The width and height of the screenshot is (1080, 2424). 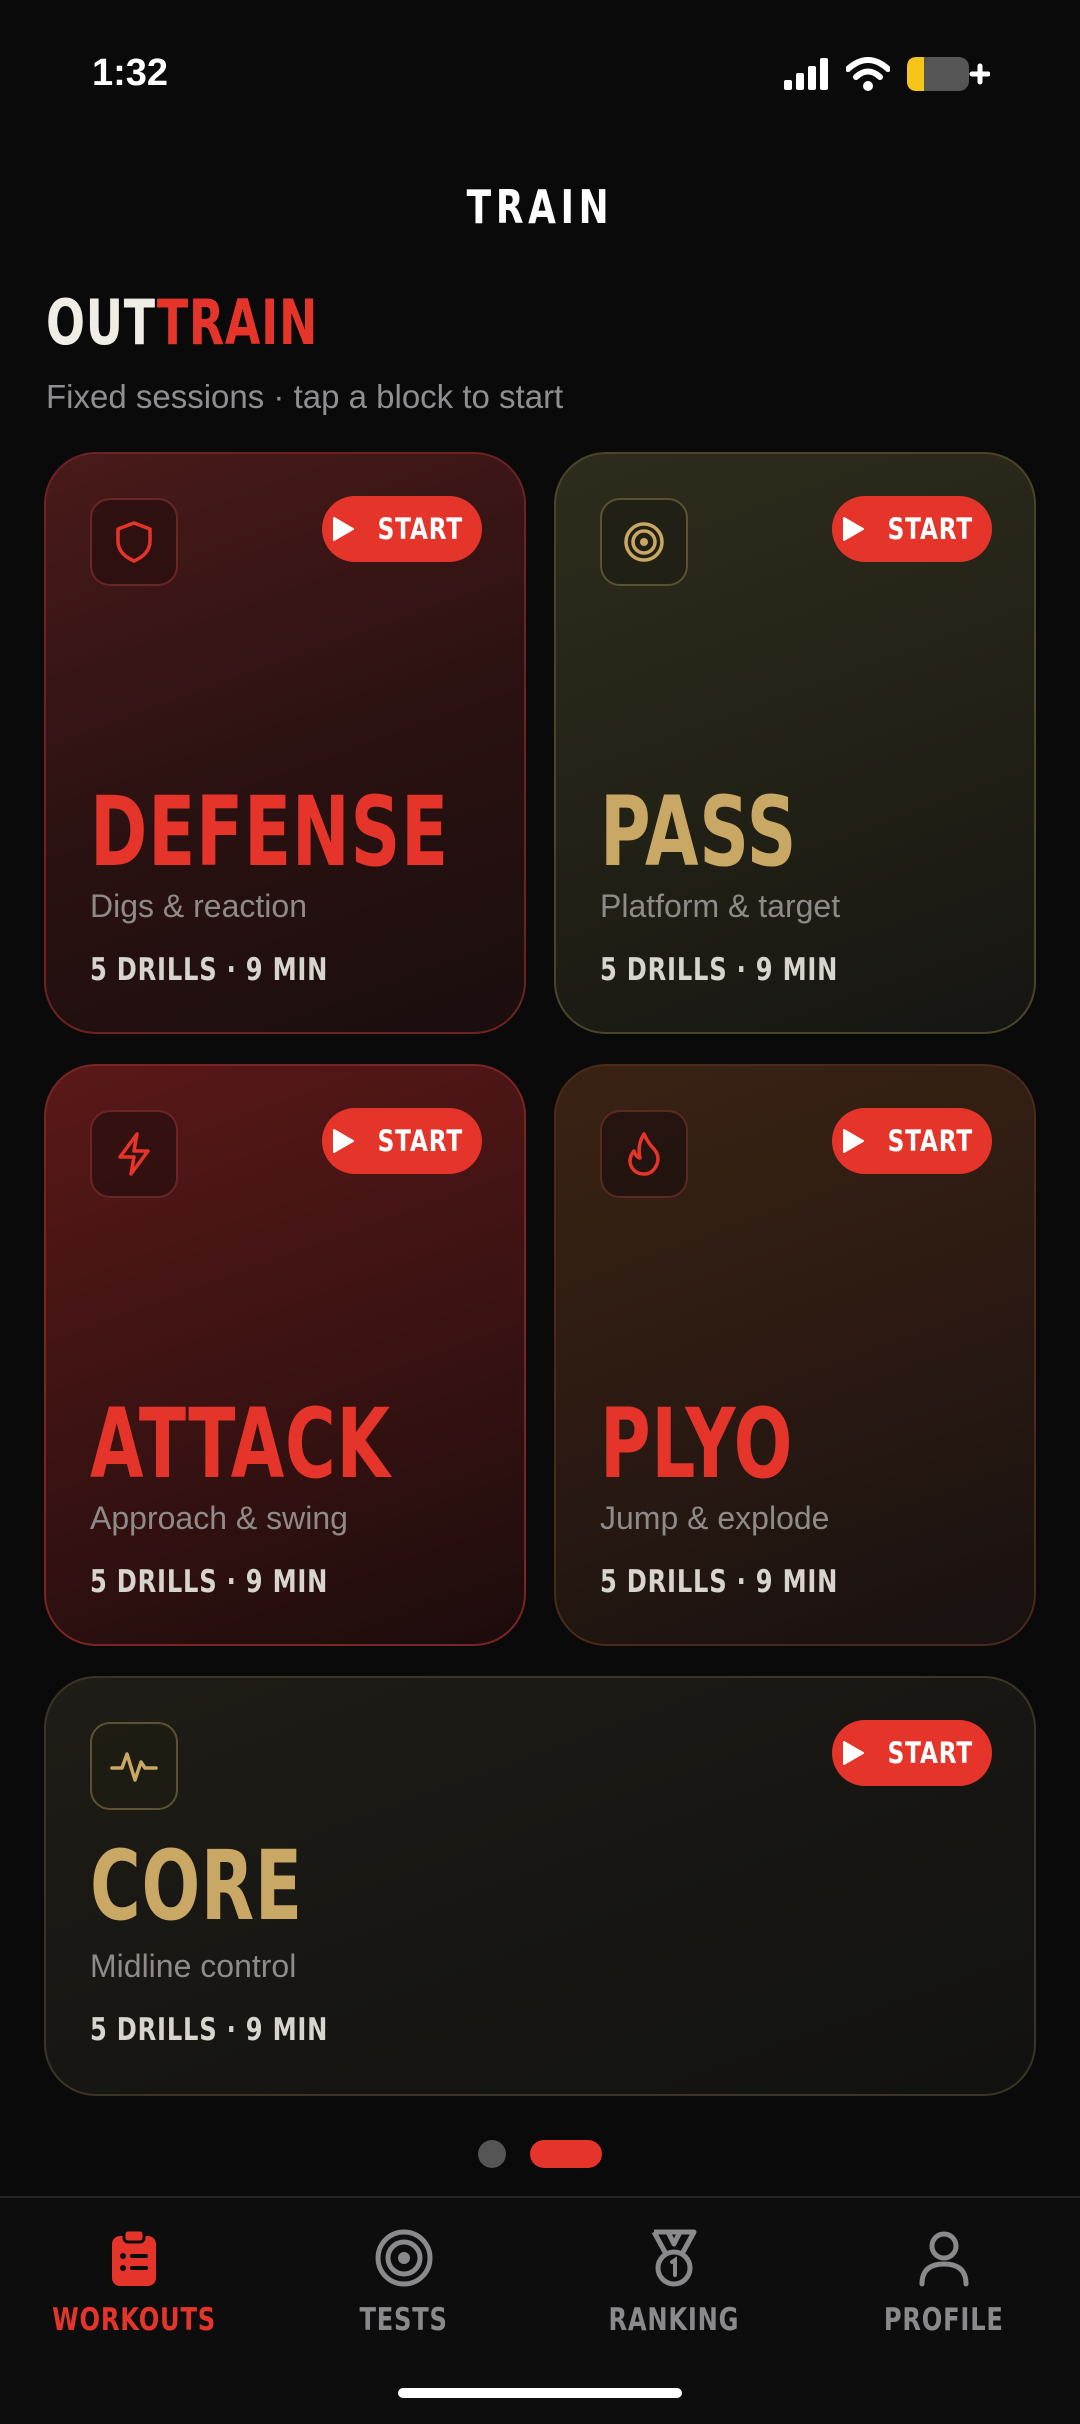 I want to click on wifi-icon, so click(x=868, y=74).